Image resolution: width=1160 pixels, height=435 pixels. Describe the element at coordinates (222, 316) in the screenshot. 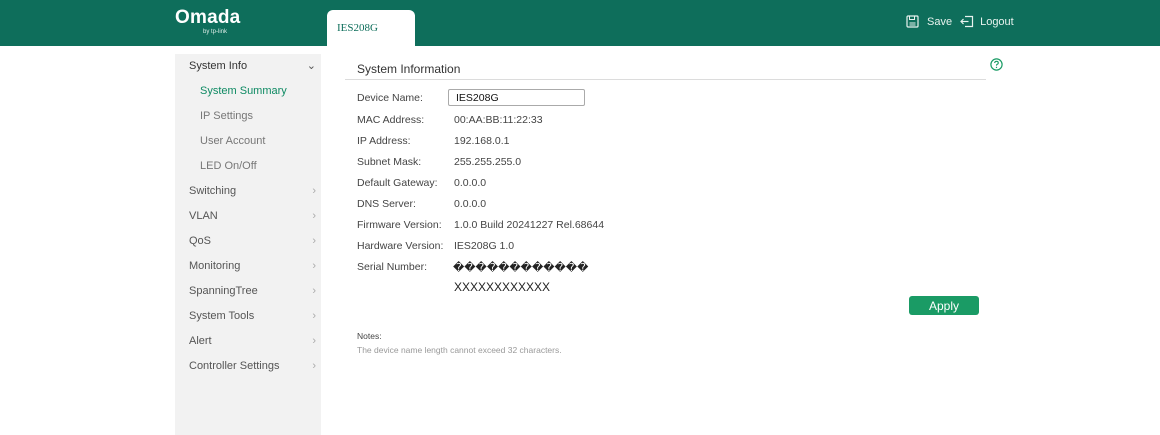

I see `sidebar-item-label: System Tools` at that location.